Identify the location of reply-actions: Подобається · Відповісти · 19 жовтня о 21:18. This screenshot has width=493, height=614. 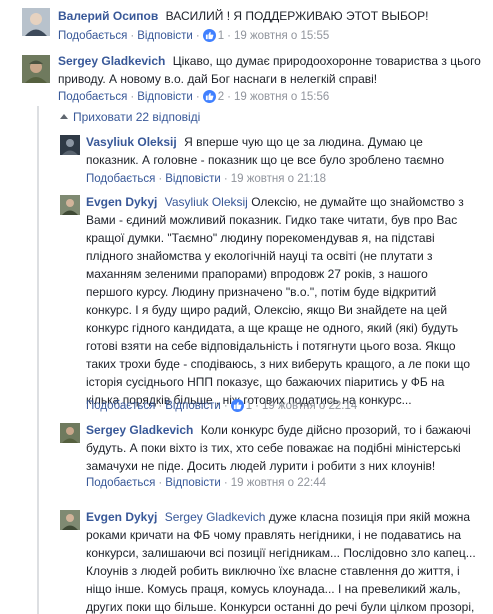
(206, 179).